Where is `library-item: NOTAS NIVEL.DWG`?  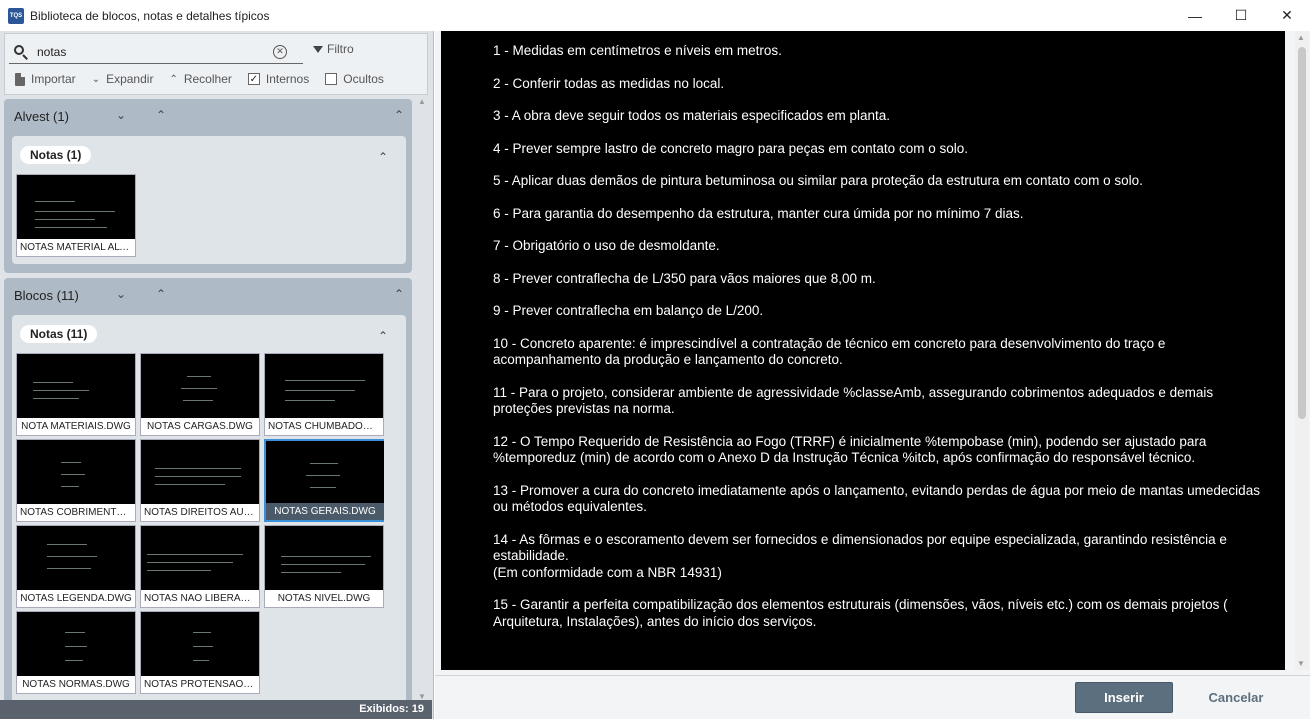
library-item: NOTAS NIVEL.DWG is located at coordinates (324, 566).